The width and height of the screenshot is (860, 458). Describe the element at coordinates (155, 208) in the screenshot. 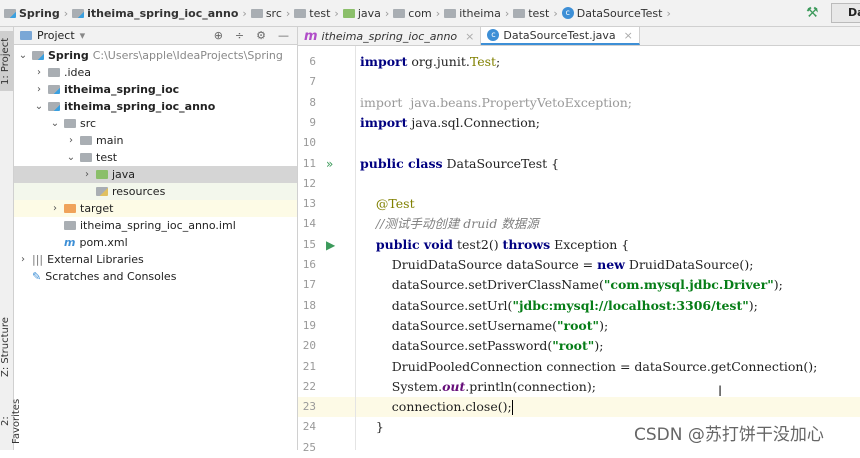

I see `tree-item: › target` at that location.